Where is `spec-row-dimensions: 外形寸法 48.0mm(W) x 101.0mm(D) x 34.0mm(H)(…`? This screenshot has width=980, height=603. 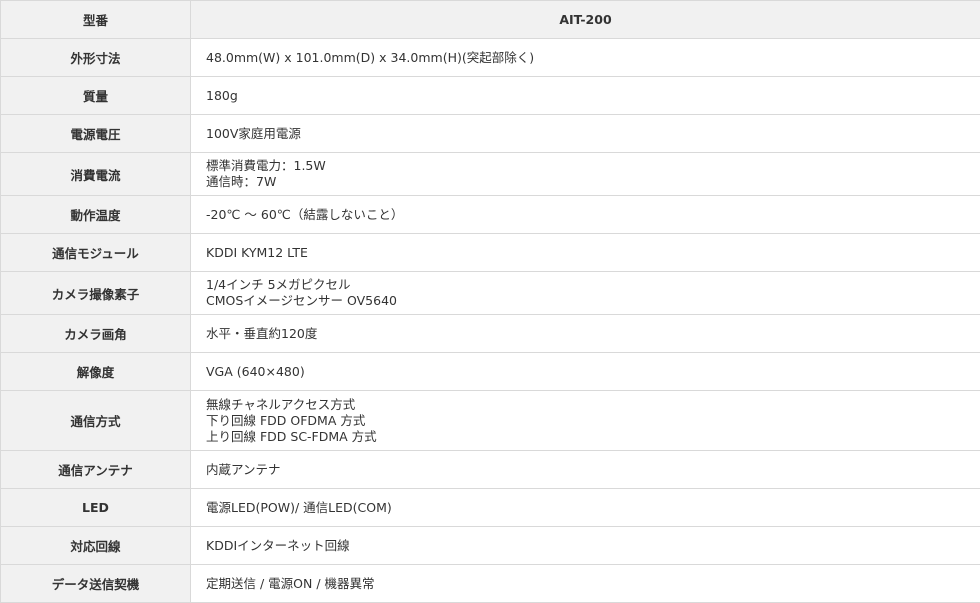
spec-row-dimensions: 外形寸法 48.0mm(W) x 101.0mm(D) x 34.0mm(H)(… is located at coordinates (490, 58).